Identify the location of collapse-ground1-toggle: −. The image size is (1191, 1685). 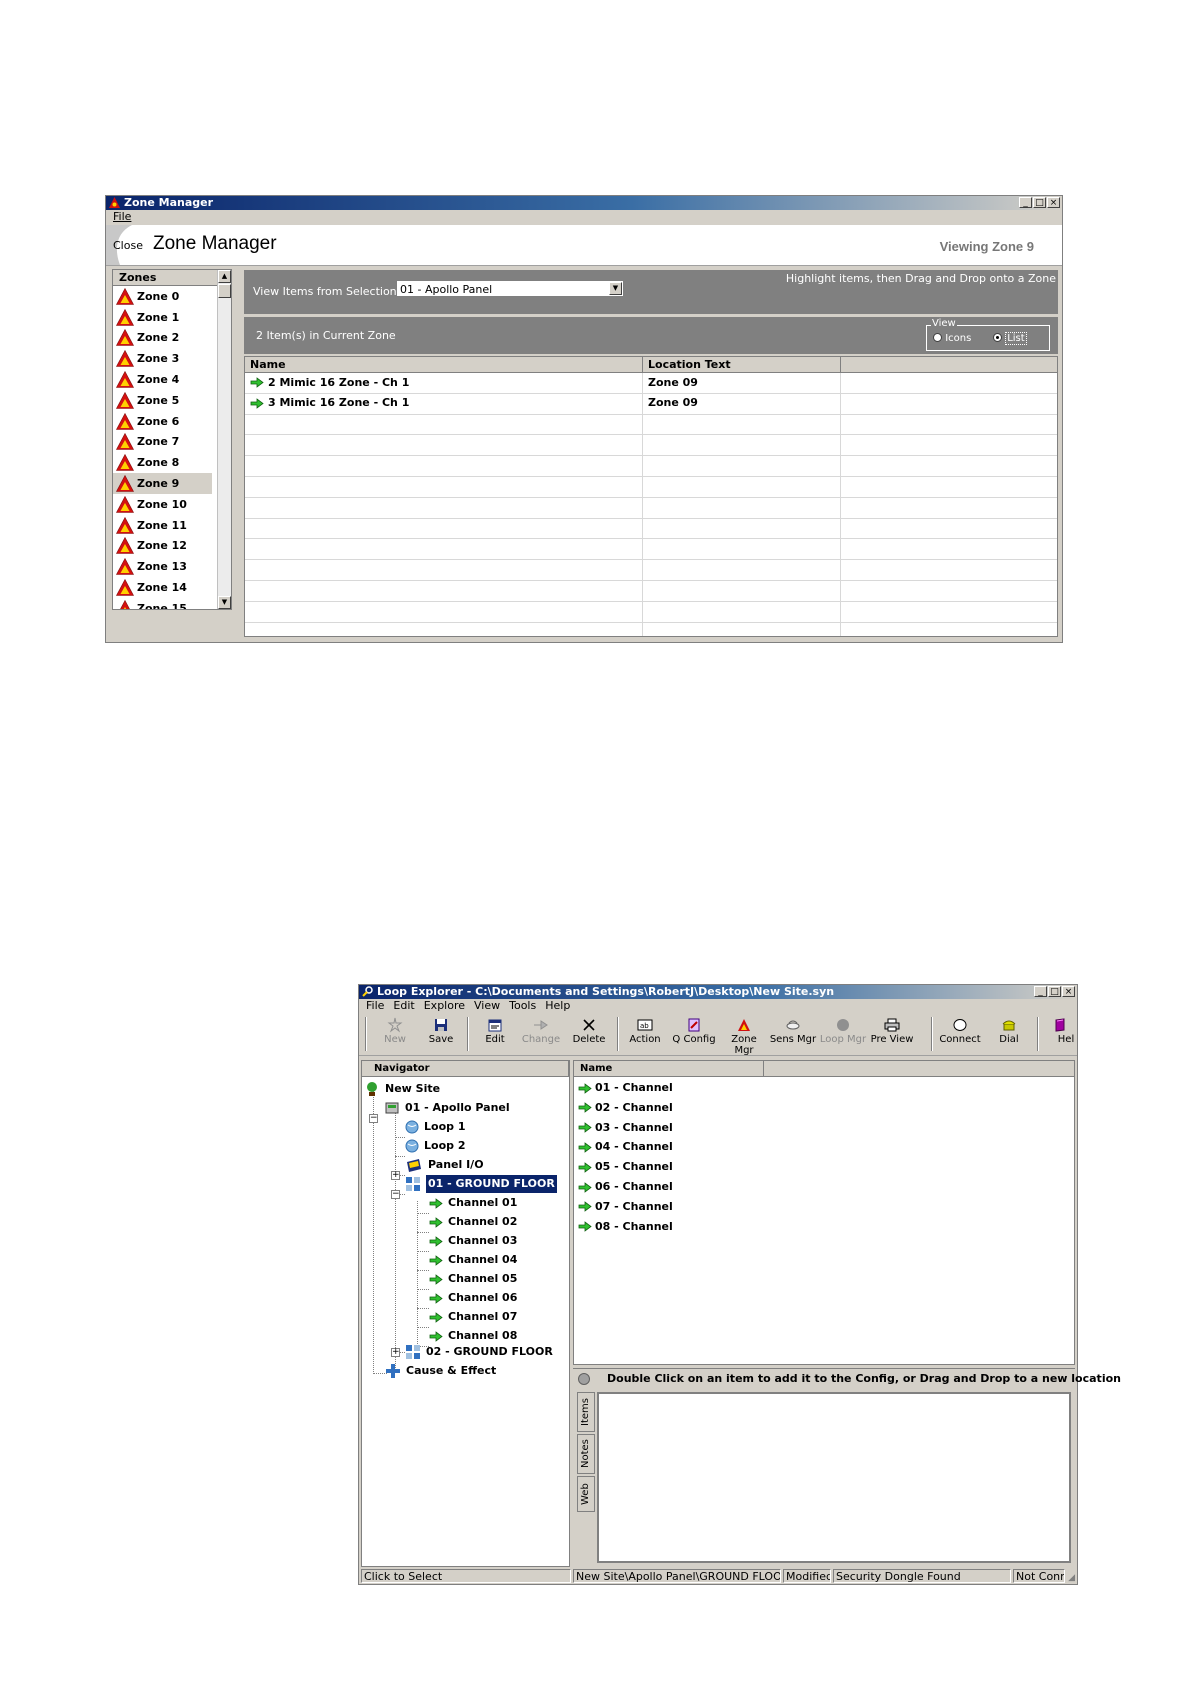
(395, 1194).